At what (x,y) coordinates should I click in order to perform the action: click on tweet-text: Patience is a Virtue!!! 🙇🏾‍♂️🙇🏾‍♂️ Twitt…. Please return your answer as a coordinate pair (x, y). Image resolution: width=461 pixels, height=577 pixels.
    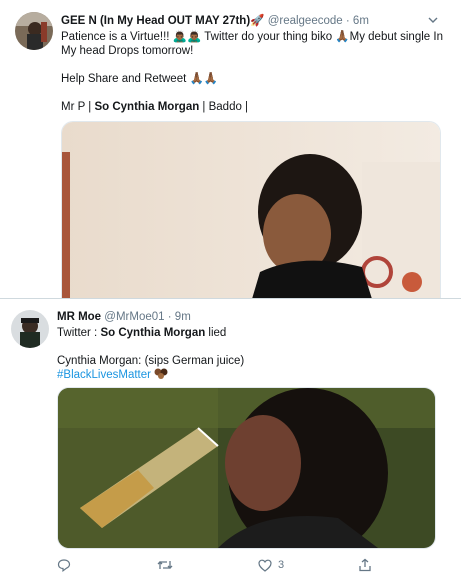
    Looking at the image, I should click on (256, 72).